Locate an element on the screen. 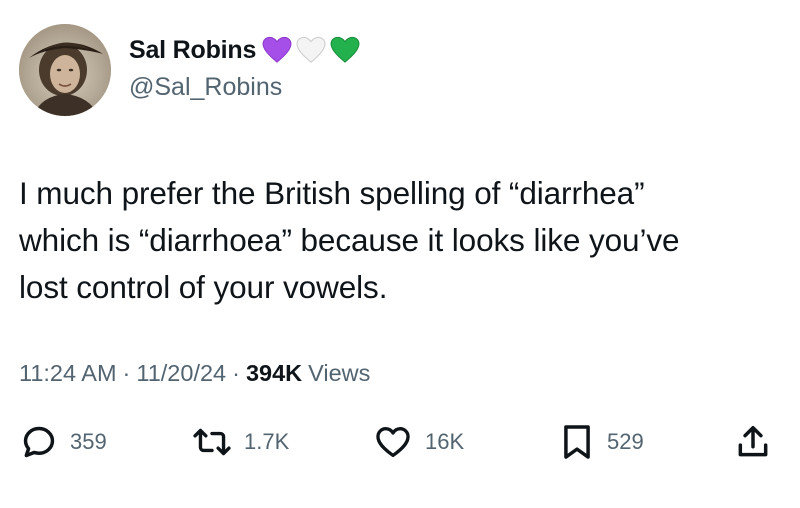 The image size is (800, 508). display-name: Sal Robins is located at coordinates (192, 50).